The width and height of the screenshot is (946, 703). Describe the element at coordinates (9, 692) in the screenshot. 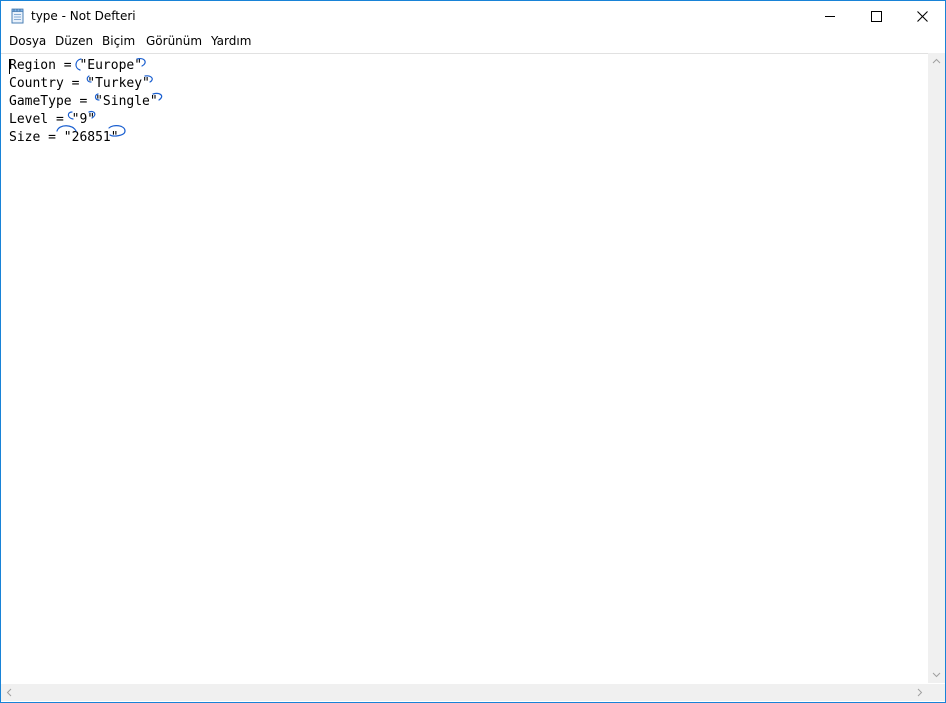

I see `scroll-left-arrow-icon` at that location.